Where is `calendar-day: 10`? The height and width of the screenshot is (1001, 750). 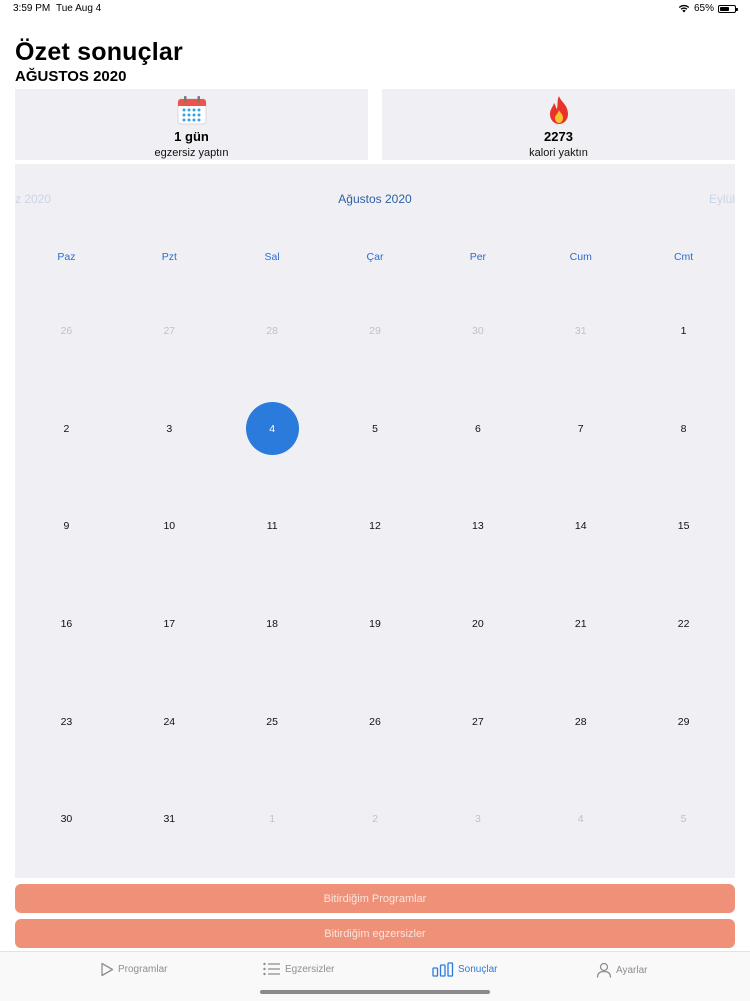 calendar-day: 10 is located at coordinates (169, 526).